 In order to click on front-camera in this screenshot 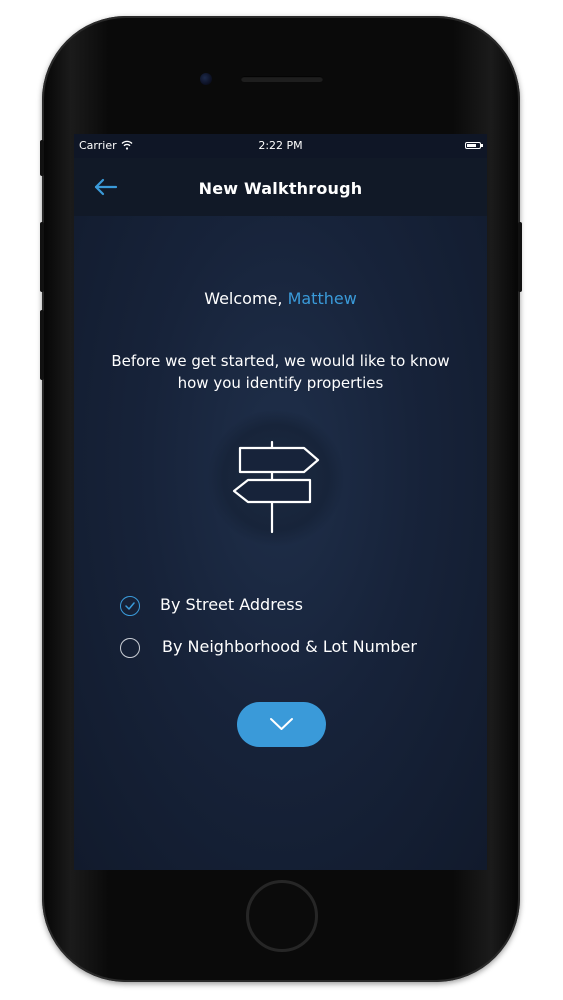, I will do `click(206, 79)`.